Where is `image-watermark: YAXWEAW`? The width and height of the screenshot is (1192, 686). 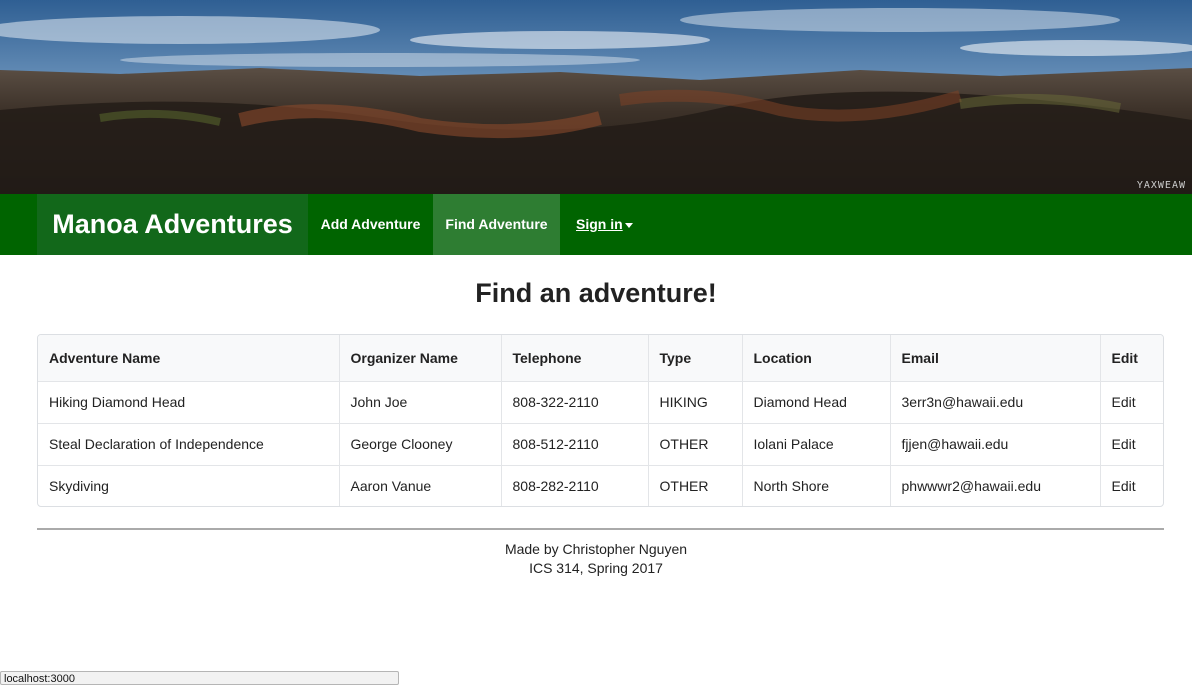
image-watermark: YAXWEAW is located at coordinates (1161, 185).